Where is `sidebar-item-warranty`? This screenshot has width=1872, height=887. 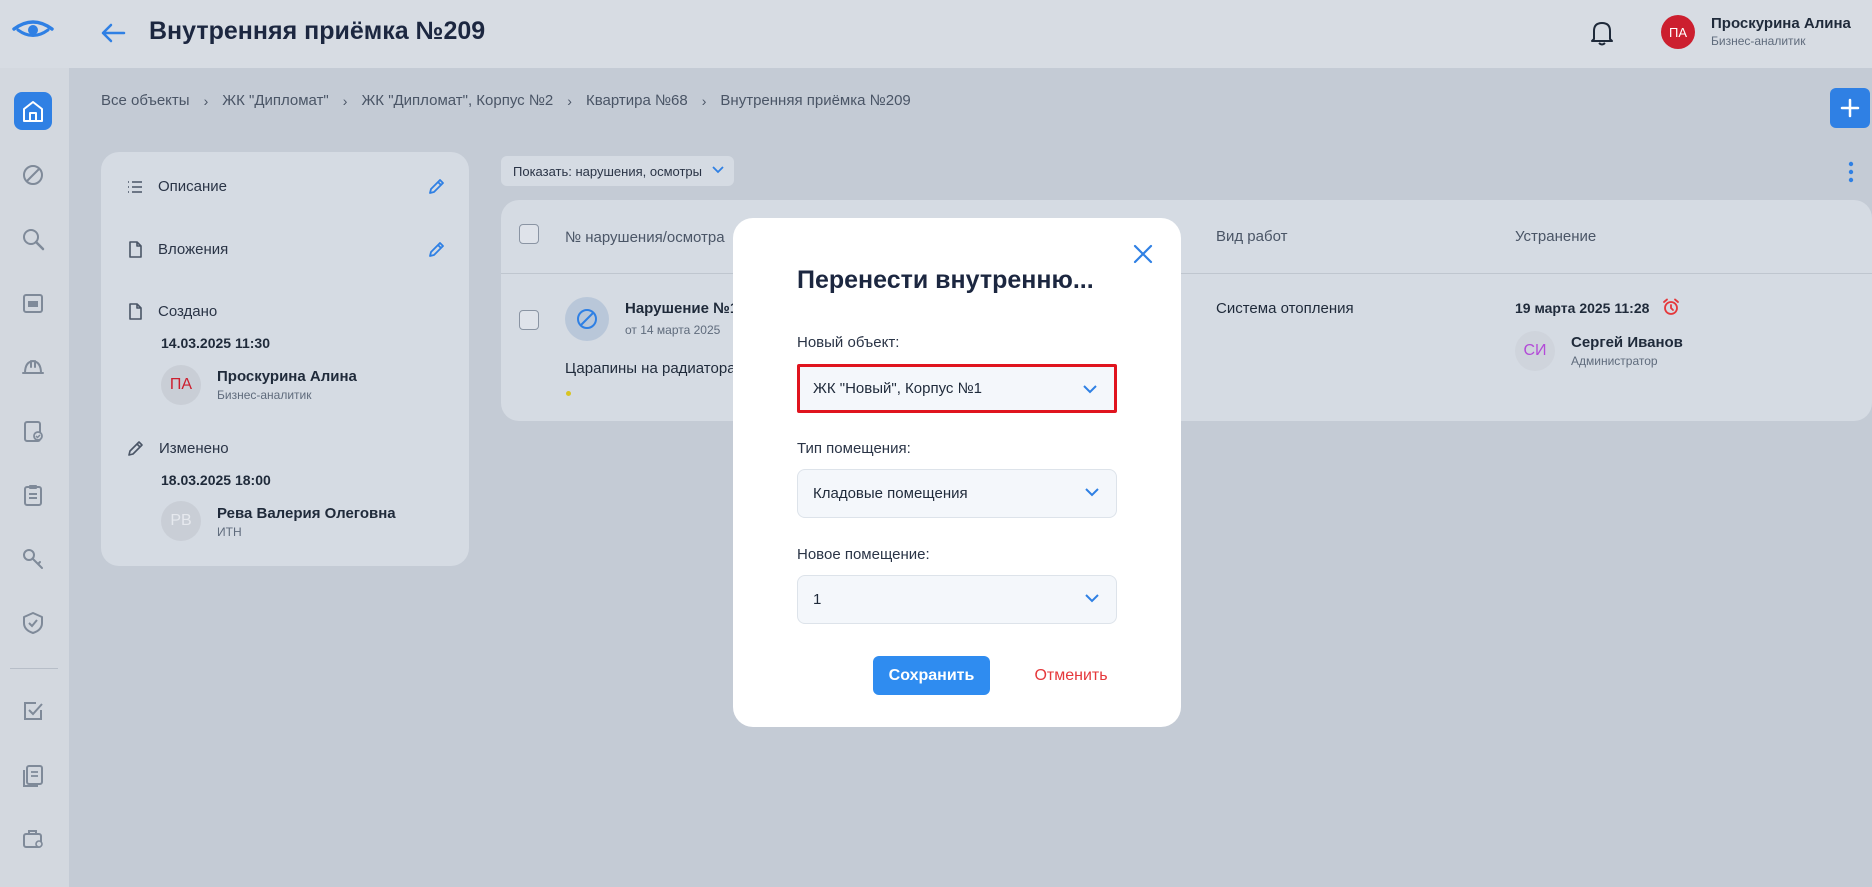 sidebar-item-warranty is located at coordinates (33, 623).